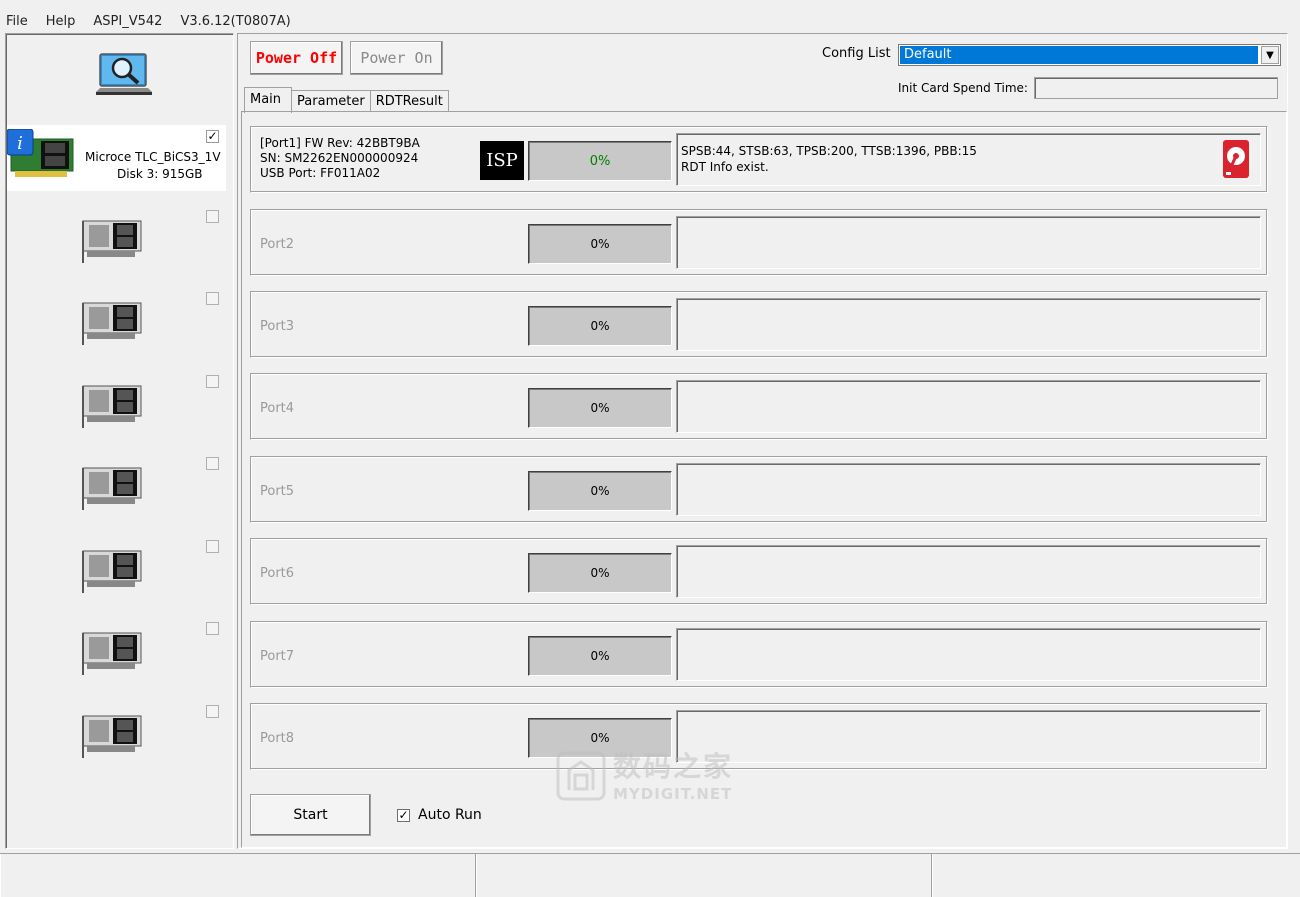 The width and height of the screenshot is (1300, 897). I want to click on menu-help: Help, so click(61, 21).